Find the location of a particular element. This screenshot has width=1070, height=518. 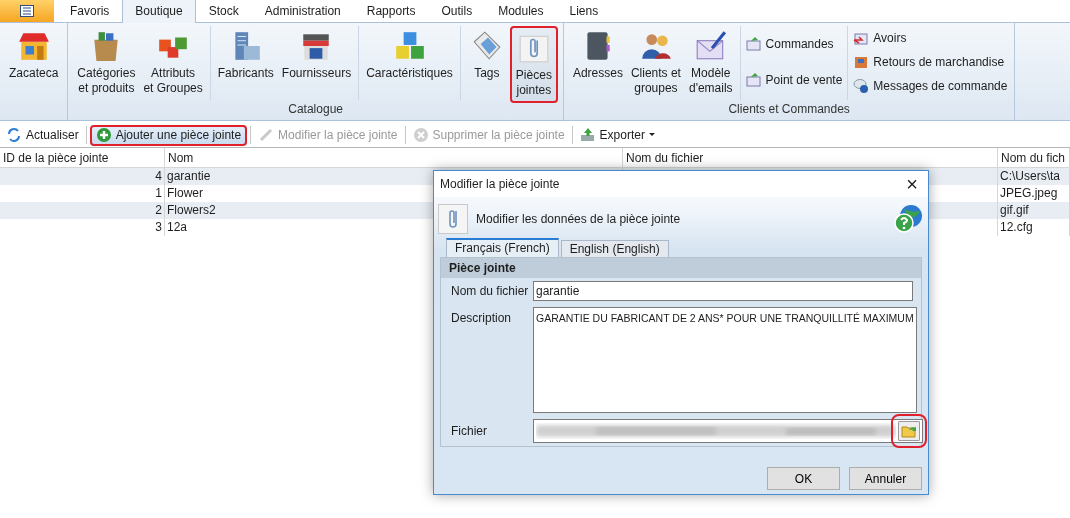

menu-icon is located at coordinates (27, 10).